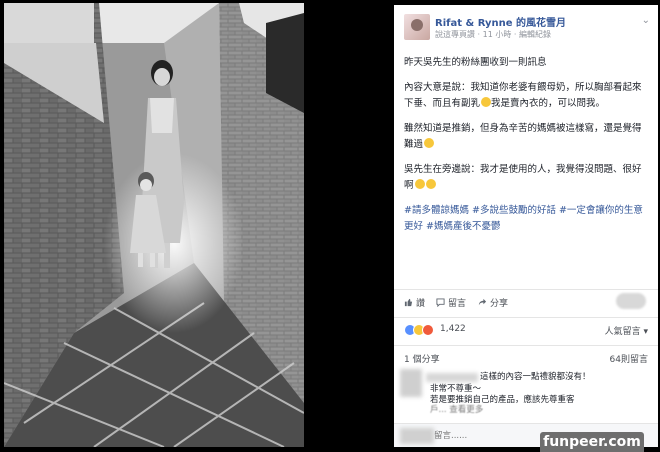  What do you see at coordinates (535, 377) in the screenshot?
I see `comment-text: 這樣的內容一點禮貌都沒有！` at bounding box center [535, 377].